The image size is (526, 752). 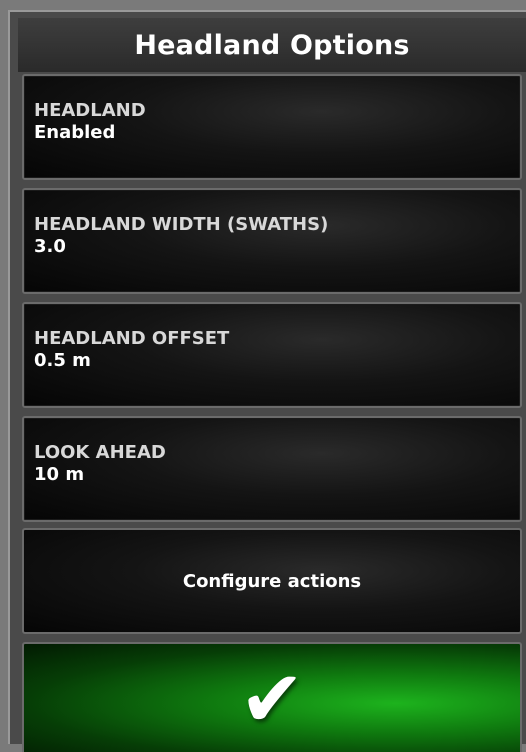 What do you see at coordinates (272, 45) in the screenshot?
I see `panel-title: Headland Options` at bounding box center [272, 45].